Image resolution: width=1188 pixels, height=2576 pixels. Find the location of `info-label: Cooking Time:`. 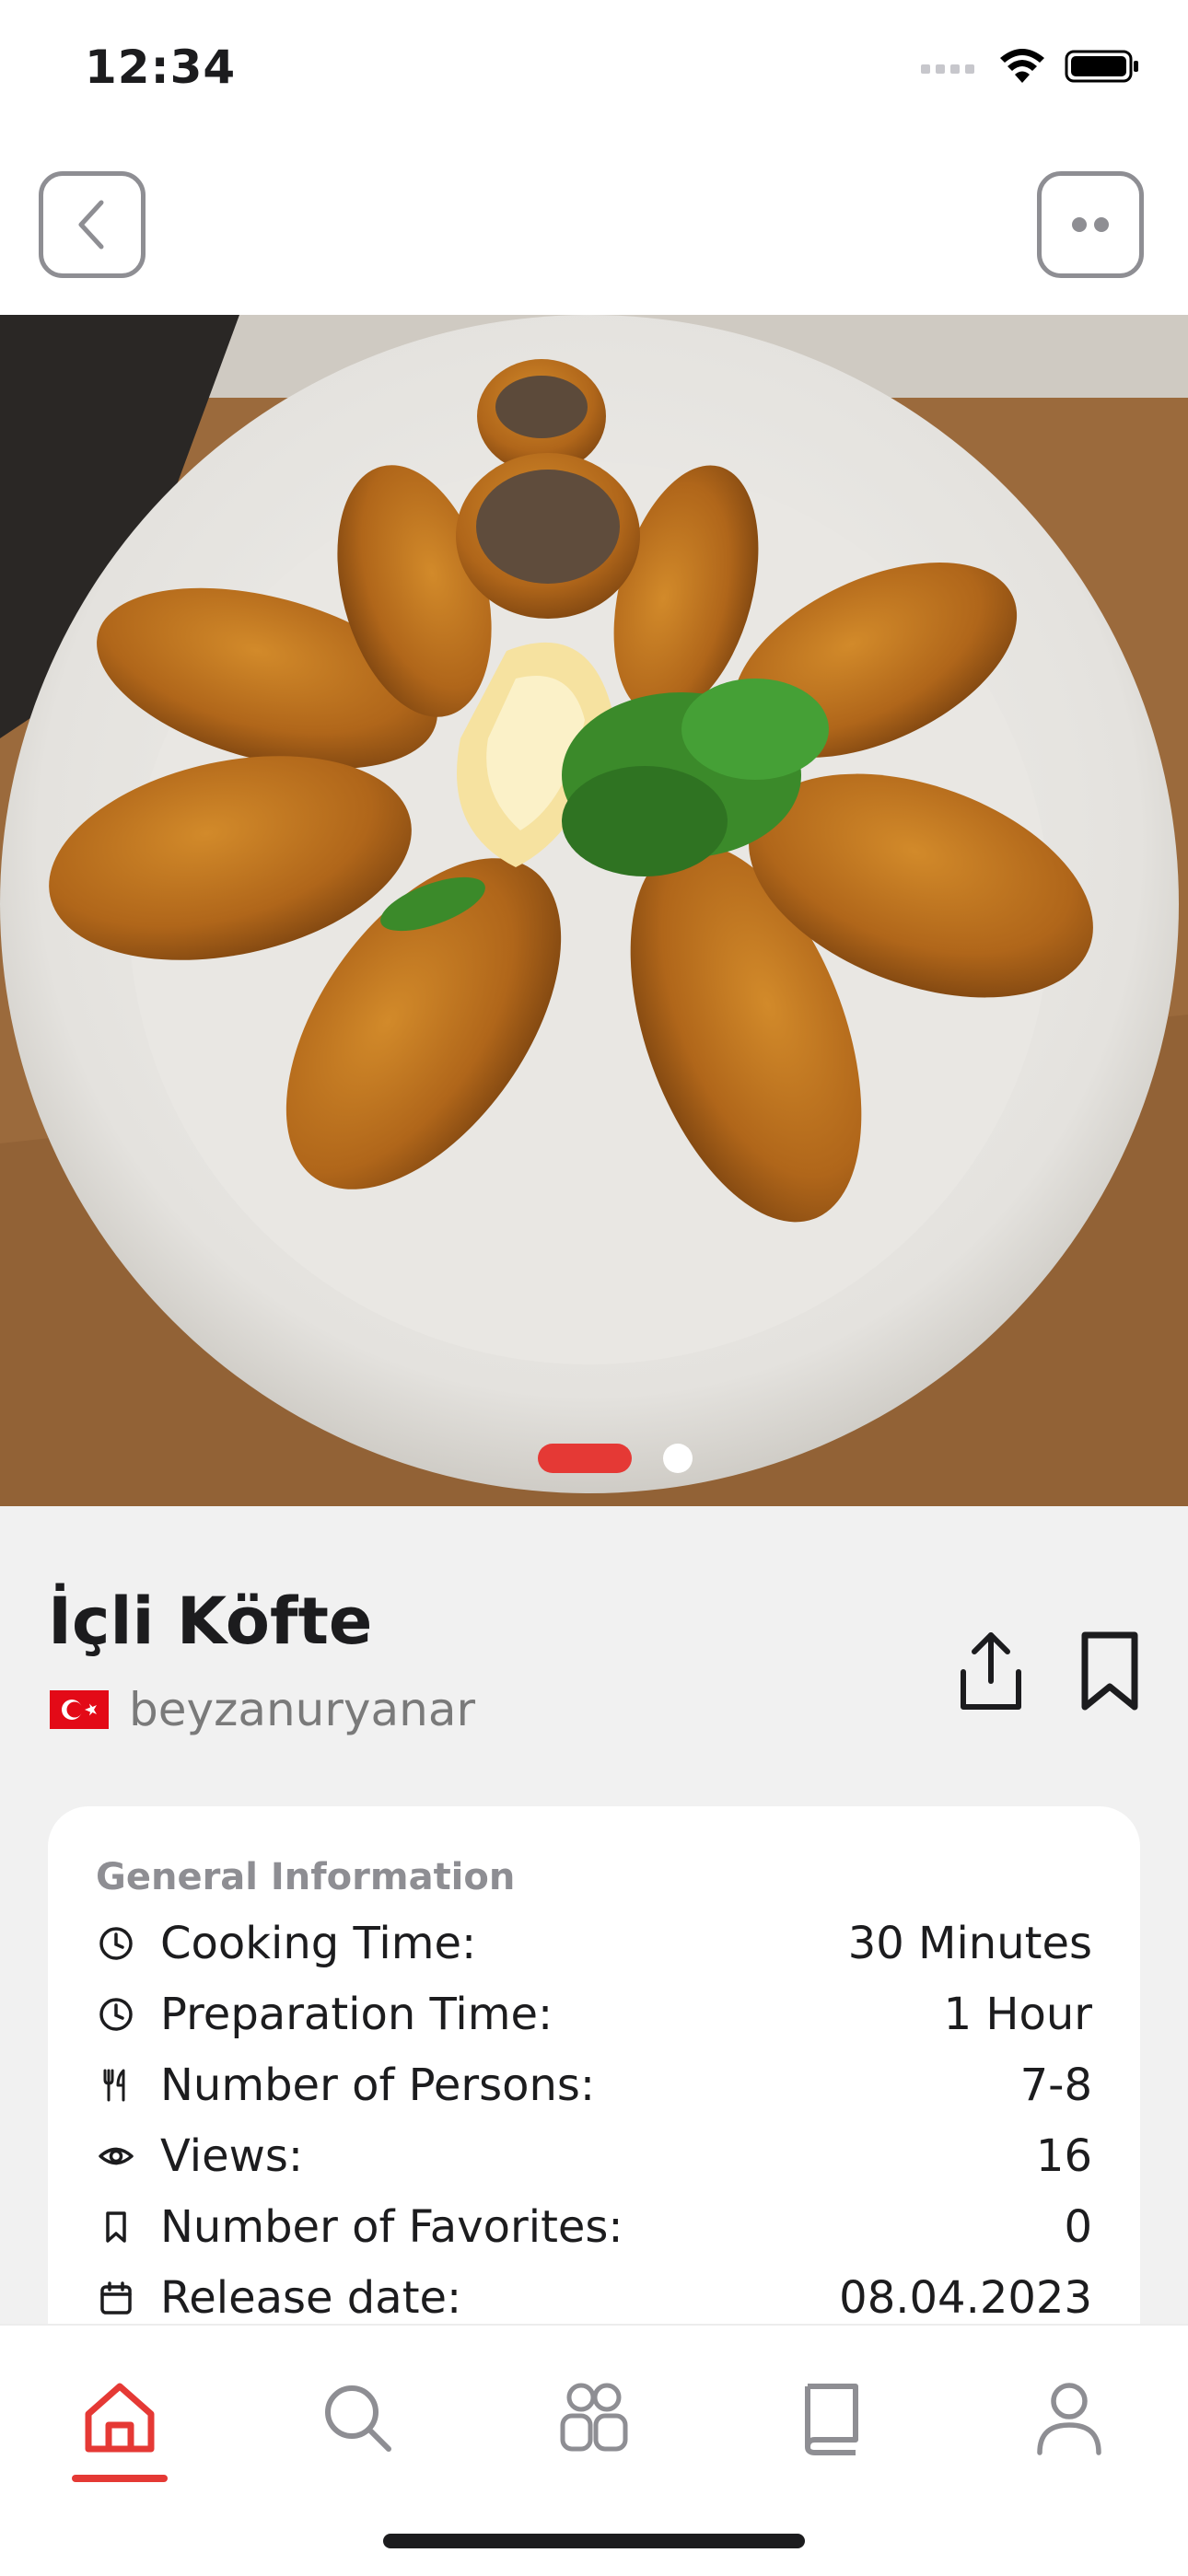

info-label: Cooking Time: is located at coordinates (318, 1943).